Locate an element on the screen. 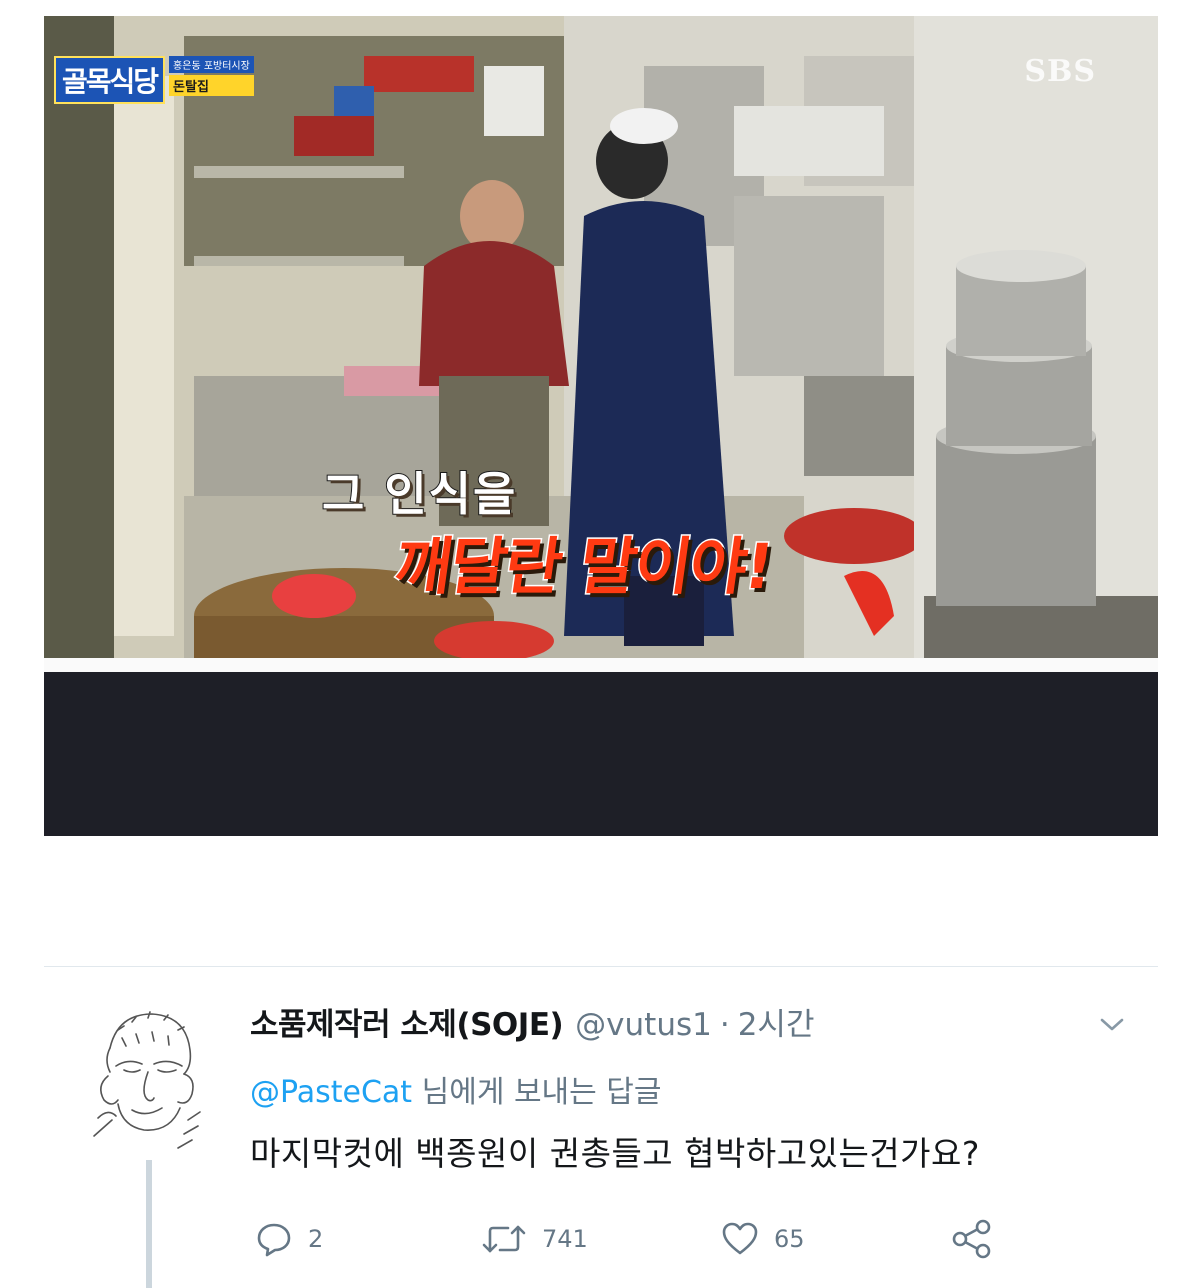 This screenshot has height=1288, width=1200. show-location-tag: 홍은동 포방터시장 is located at coordinates (211, 64).